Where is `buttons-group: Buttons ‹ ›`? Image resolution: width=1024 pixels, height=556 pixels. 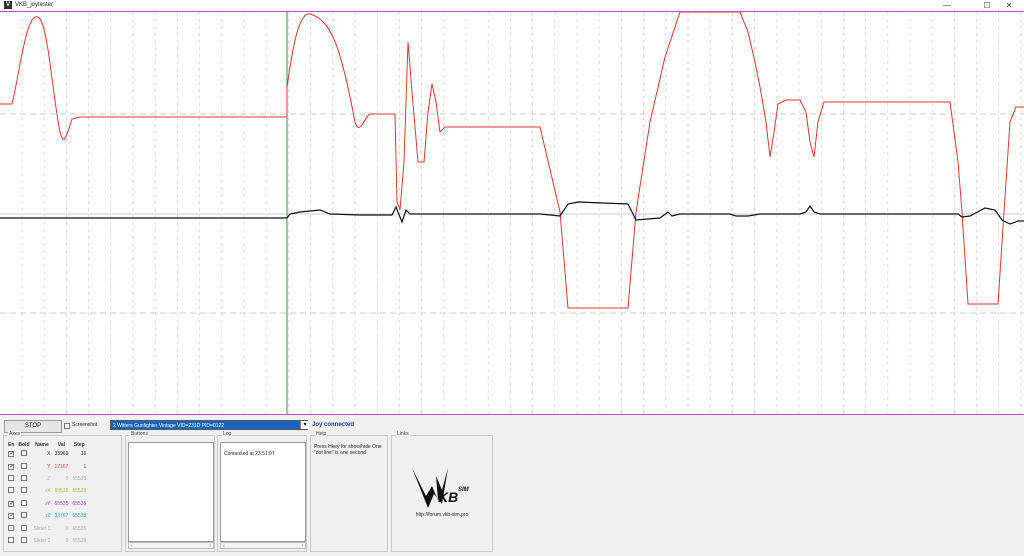
buttons-group: Buttons ‹ › is located at coordinates (170, 491).